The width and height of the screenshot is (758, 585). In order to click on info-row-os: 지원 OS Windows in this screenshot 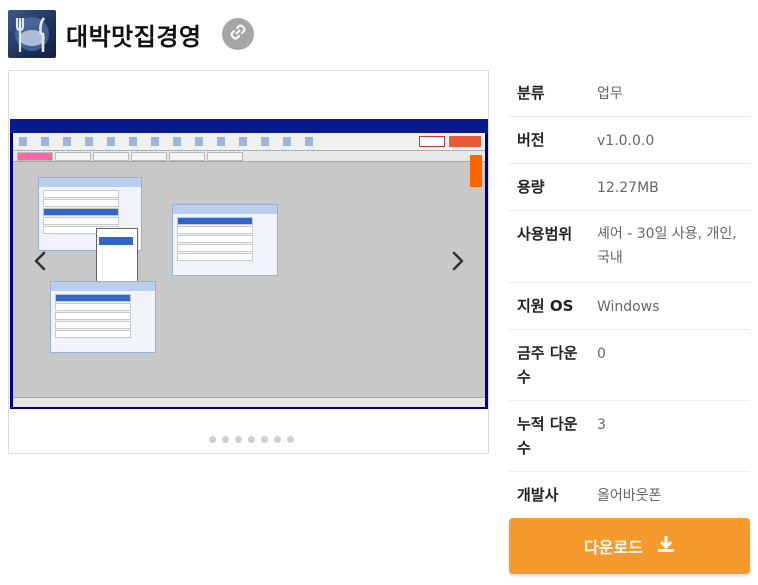, I will do `click(629, 306)`.